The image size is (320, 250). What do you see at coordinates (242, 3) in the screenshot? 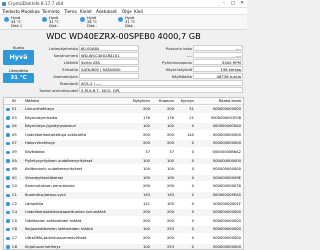
I see `close-button: ✕` at bounding box center [242, 3].